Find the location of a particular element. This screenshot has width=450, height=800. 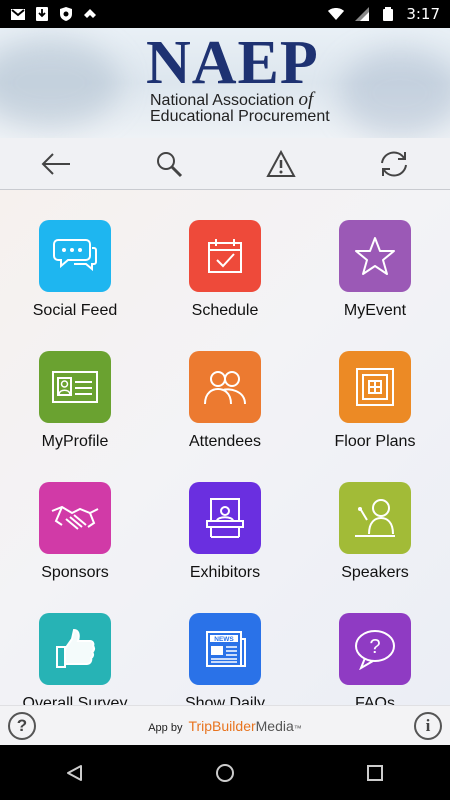

shield-icon is located at coordinates (66, 14).